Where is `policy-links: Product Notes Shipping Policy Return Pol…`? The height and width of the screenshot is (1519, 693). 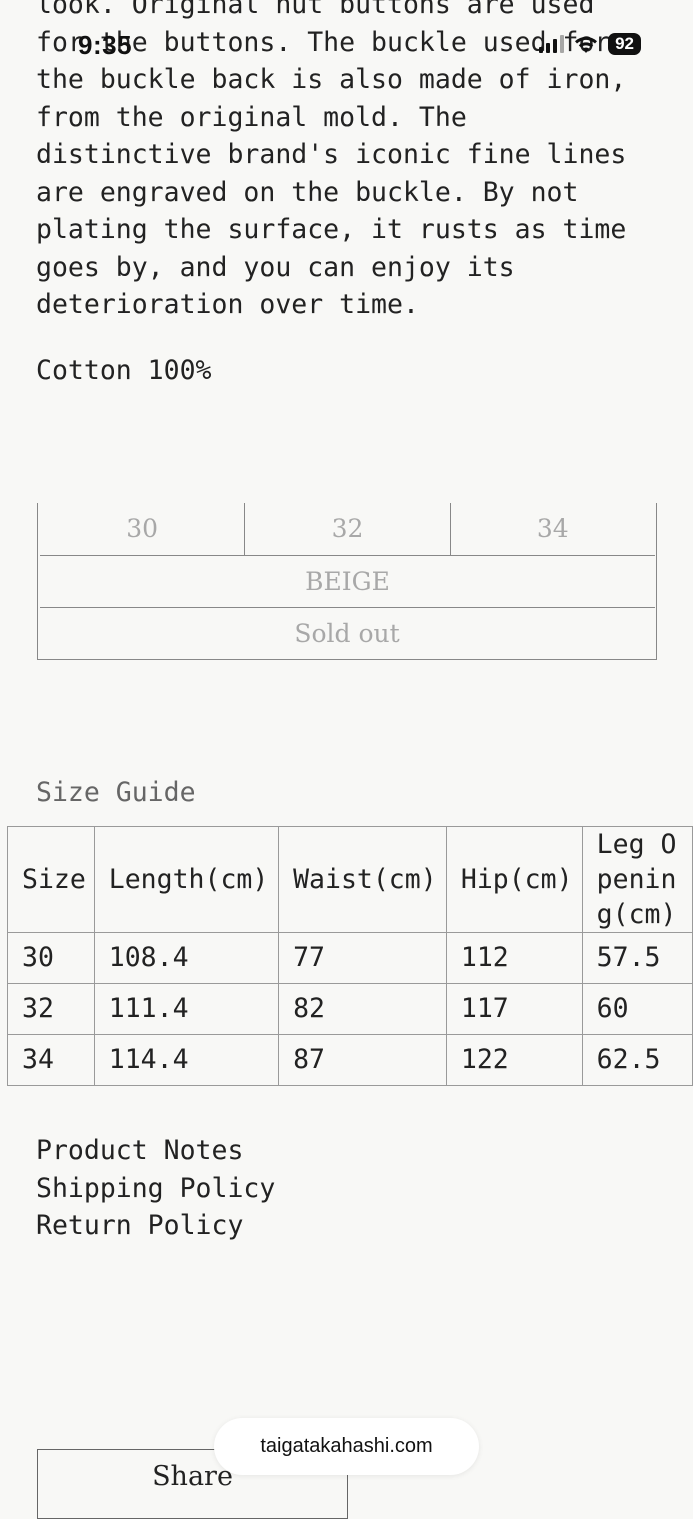
policy-links: Product Notes Shipping Policy Return Pol… is located at coordinates (155, 1188).